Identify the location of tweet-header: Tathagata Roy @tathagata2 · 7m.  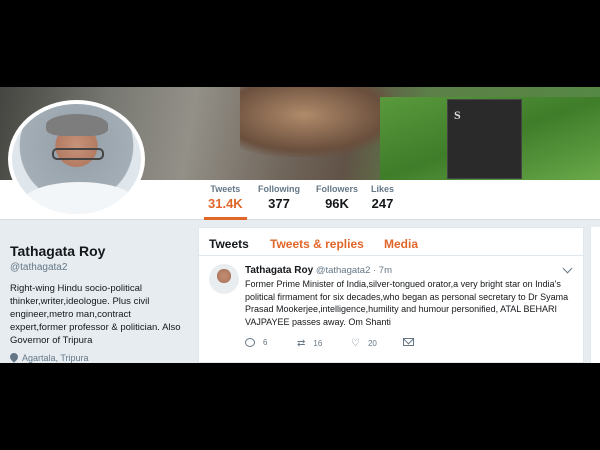
(318, 270).